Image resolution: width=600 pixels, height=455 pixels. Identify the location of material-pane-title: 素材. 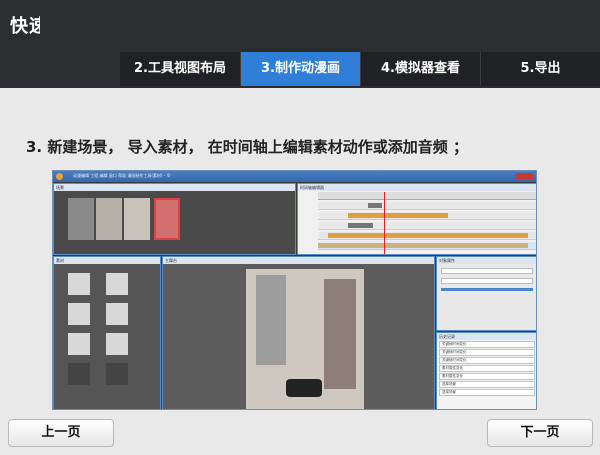
(107, 260).